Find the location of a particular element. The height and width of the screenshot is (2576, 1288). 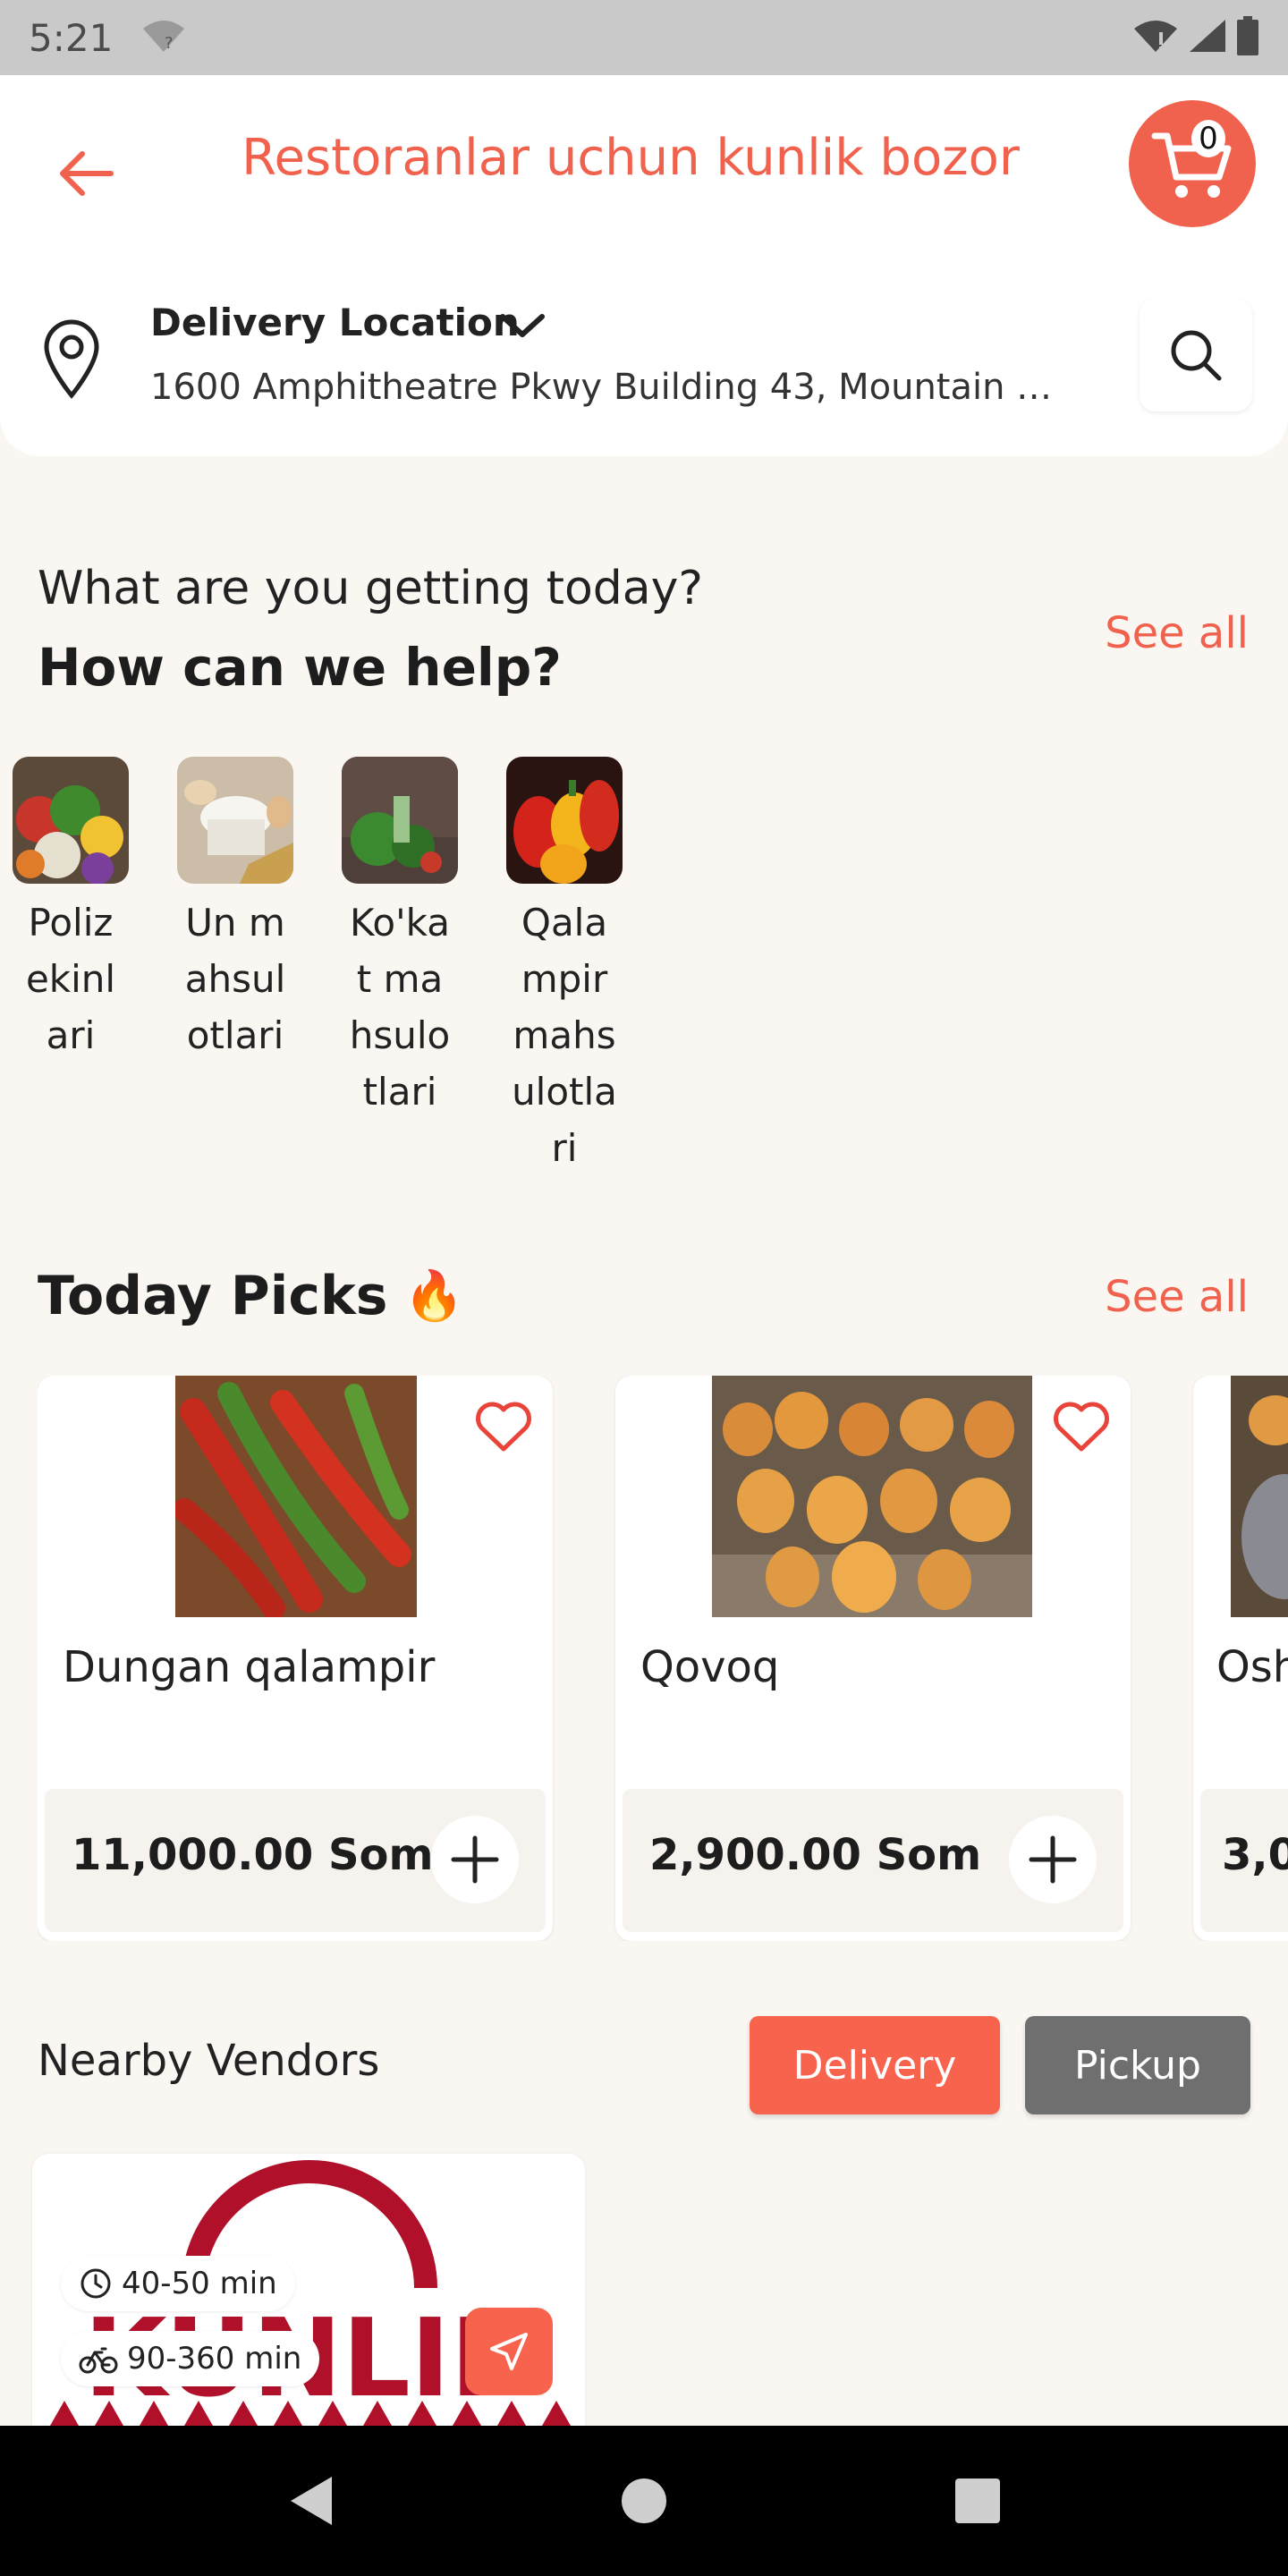

delivery-location-label: Delivery Location is located at coordinates (335, 322).